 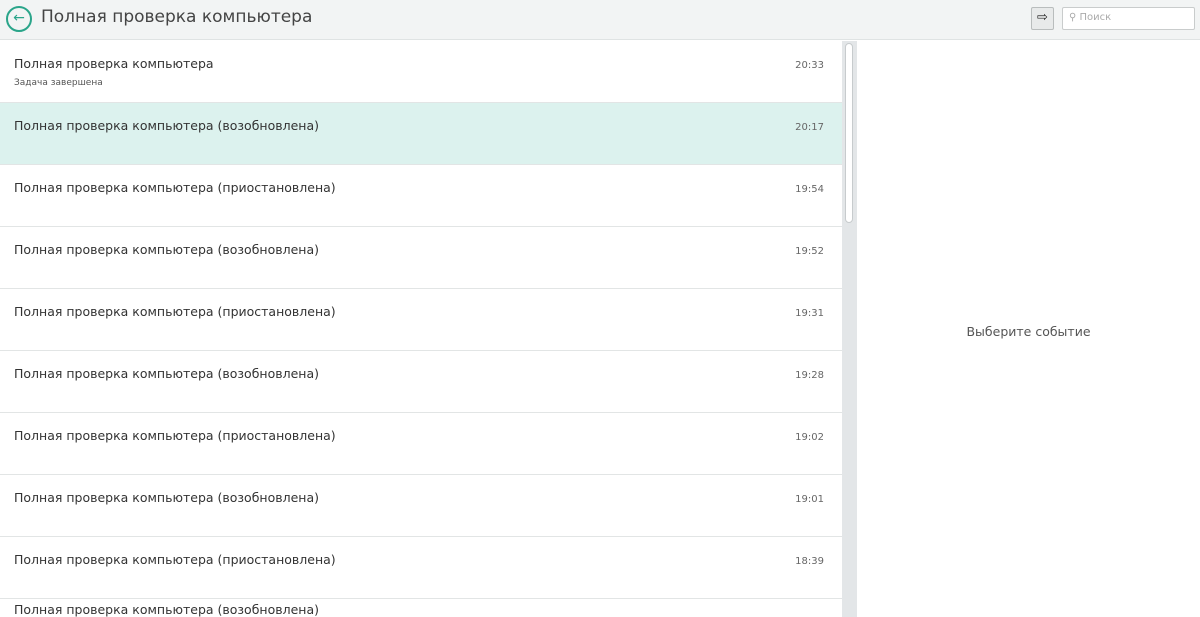 What do you see at coordinates (58, 83) in the screenshot?
I see `event-status: Задача завершена` at bounding box center [58, 83].